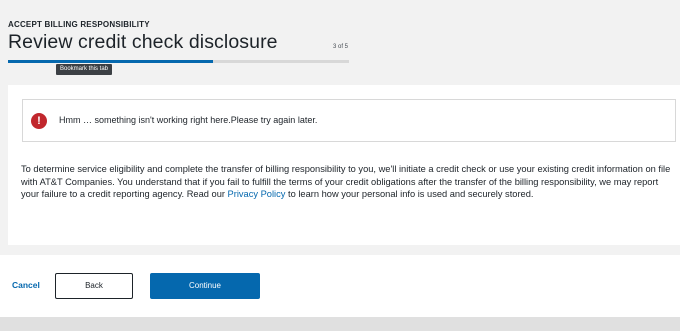 This screenshot has width=680, height=331. I want to click on back-button: Back, so click(94, 286).